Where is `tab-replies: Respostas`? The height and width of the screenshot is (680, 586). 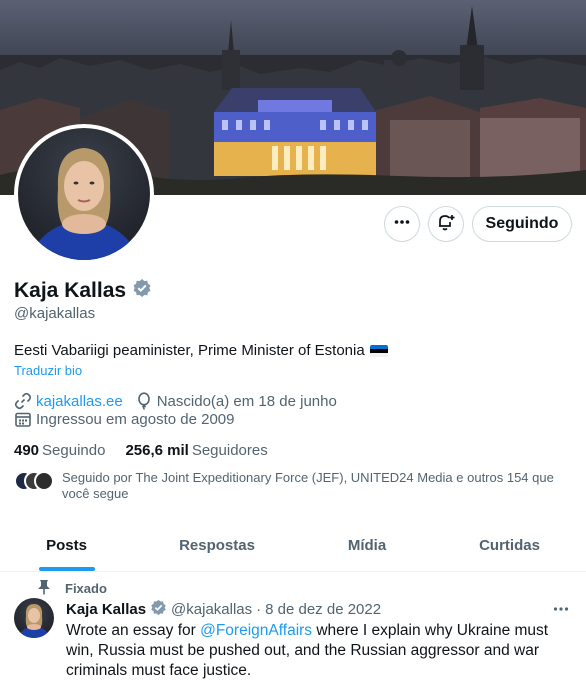 tab-replies: Respostas is located at coordinates (217, 545).